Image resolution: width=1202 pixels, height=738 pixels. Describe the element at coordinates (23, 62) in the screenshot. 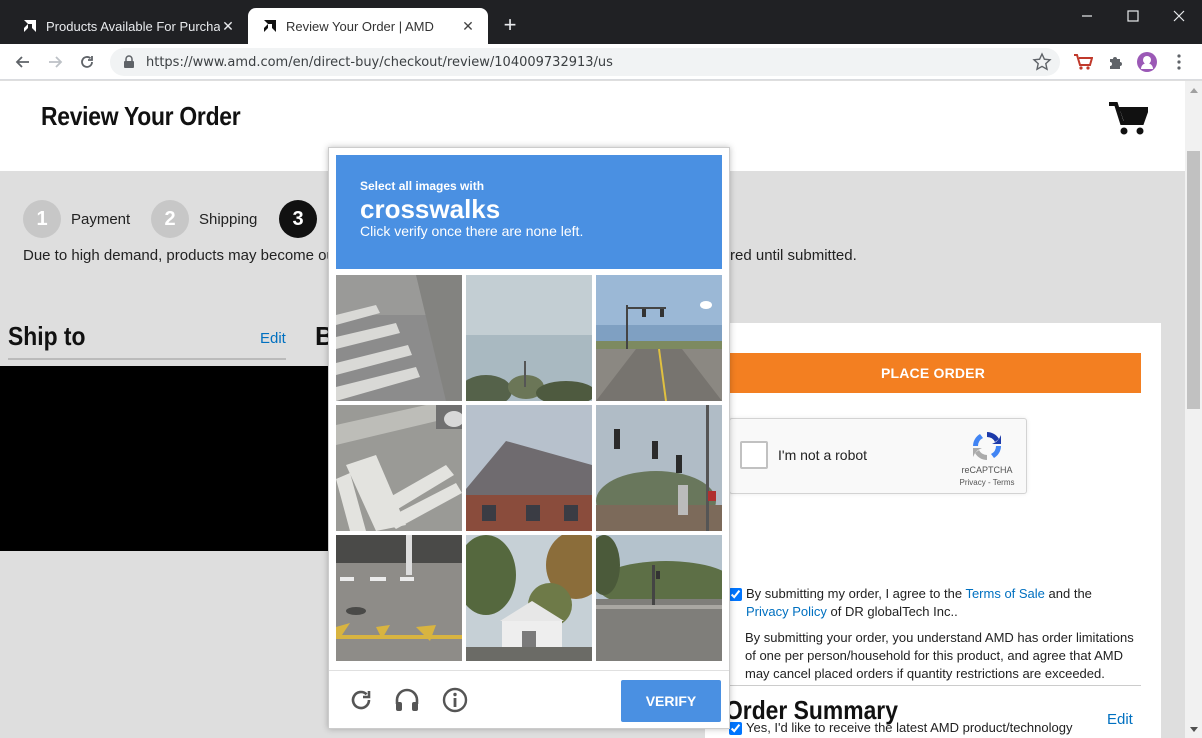

I see `back-arrow-icon` at that location.